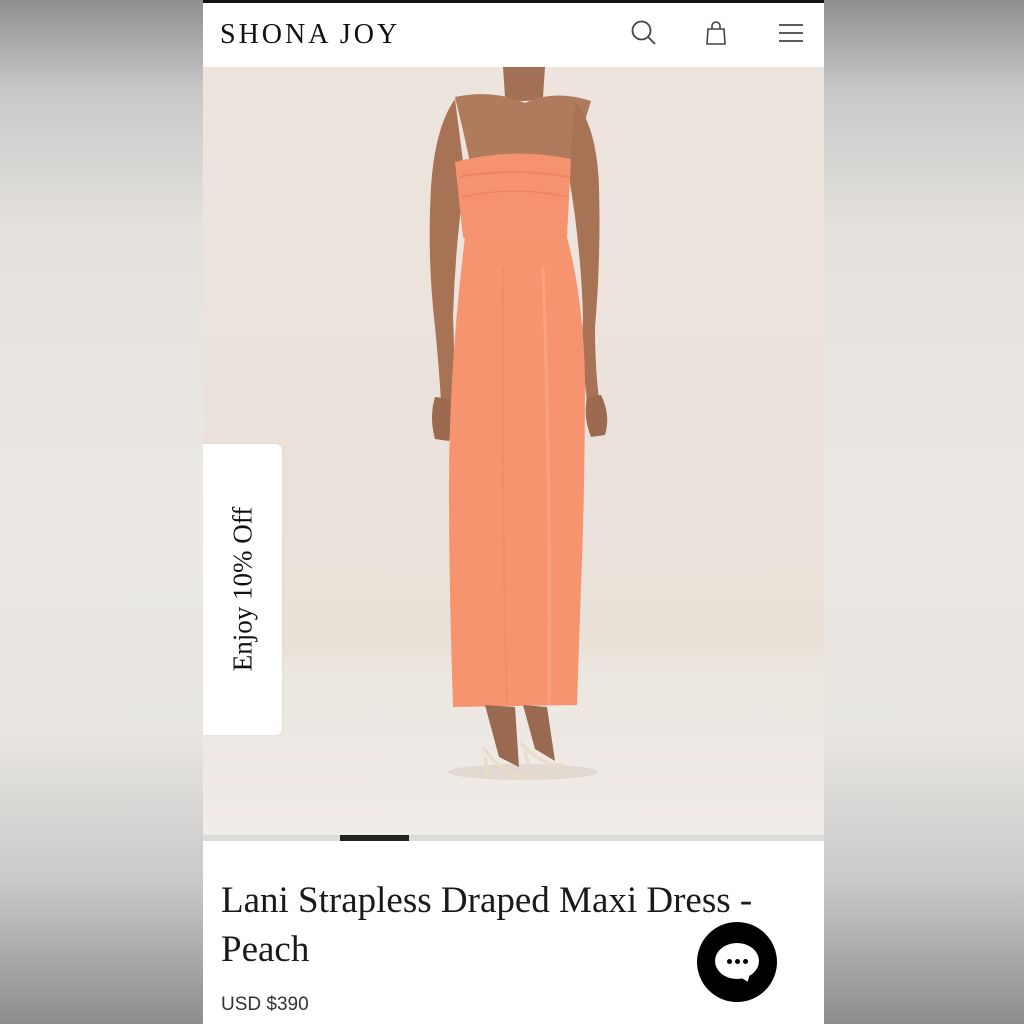 This screenshot has width=1024, height=1024. I want to click on chat-button, so click(737, 962).